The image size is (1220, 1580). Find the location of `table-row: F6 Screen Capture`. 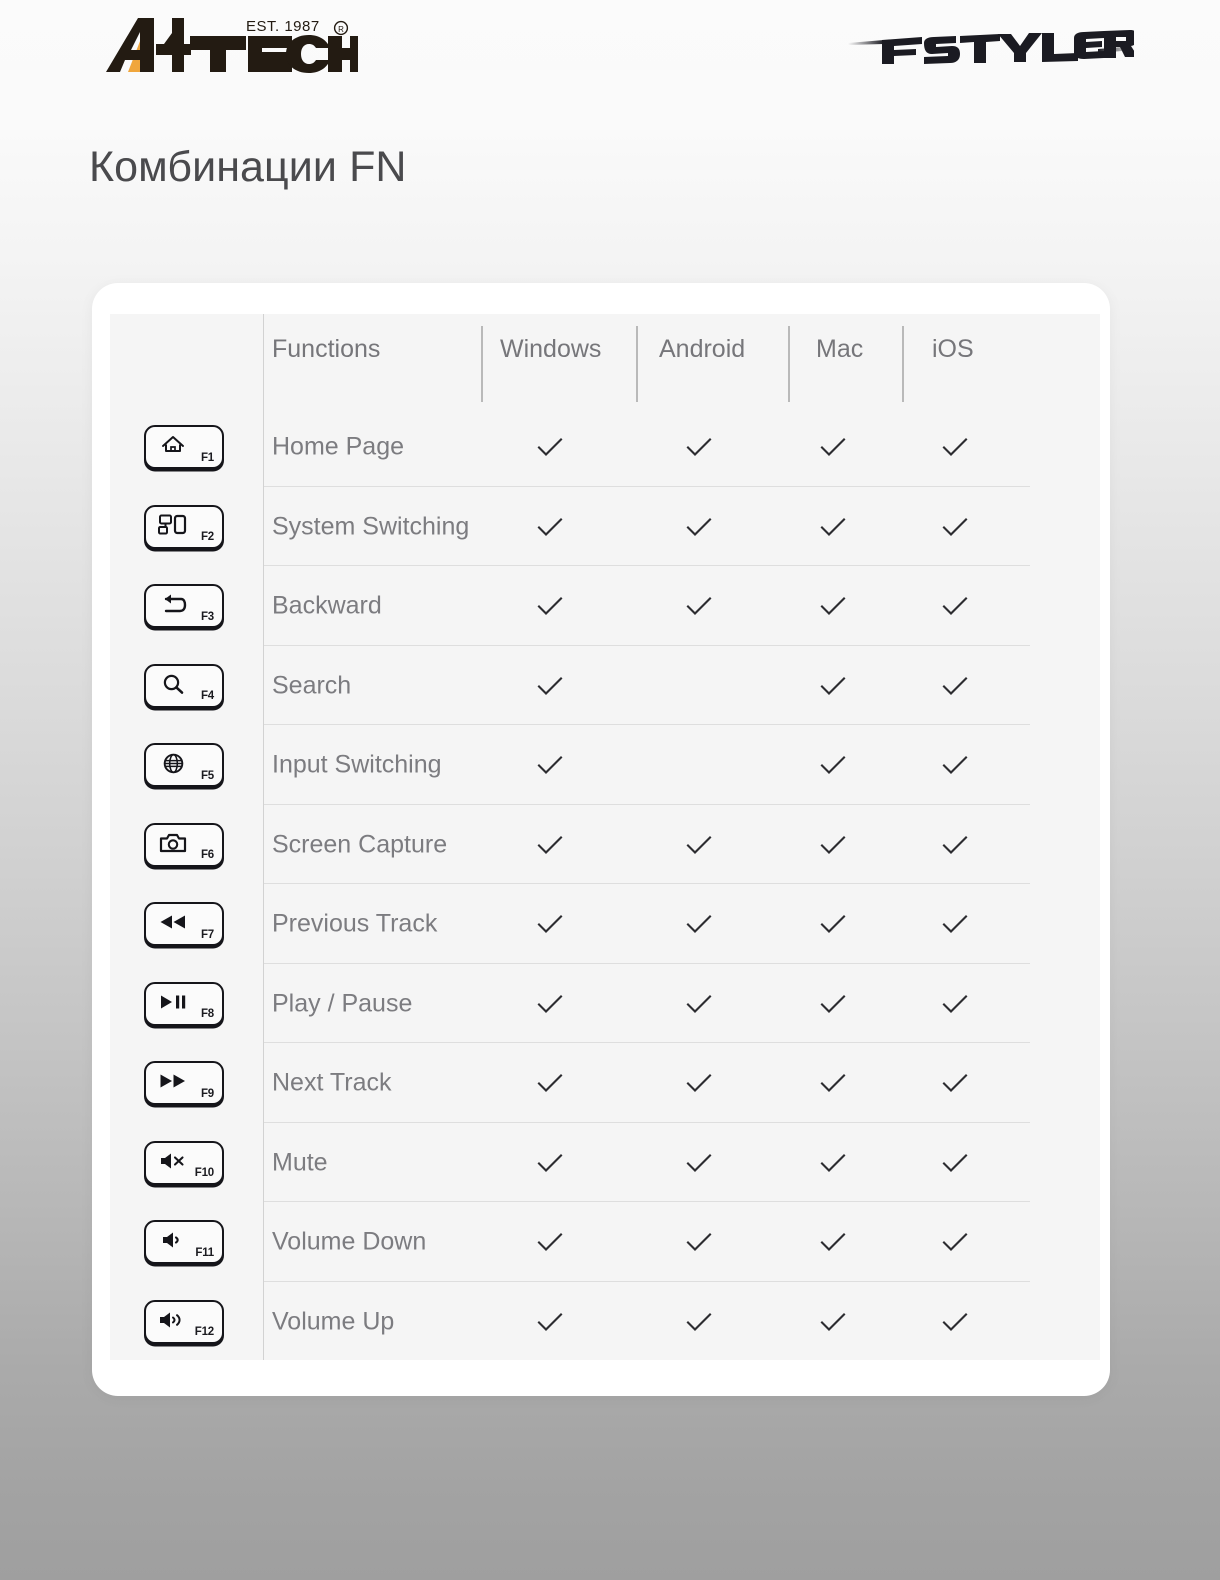

table-row: F6 Screen Capture is located at coordinates (605, 844).